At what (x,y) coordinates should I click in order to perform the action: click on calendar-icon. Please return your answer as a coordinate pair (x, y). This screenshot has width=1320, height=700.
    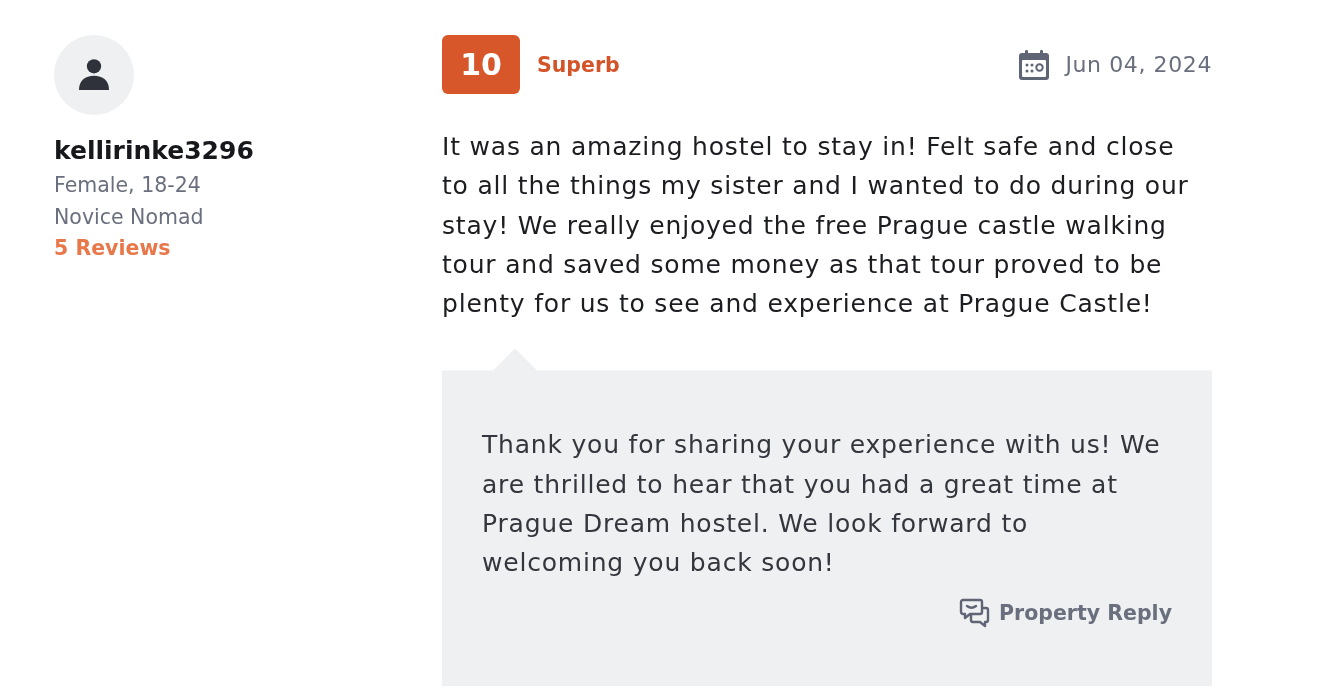
    Looking at the image, I should click on (1034, 64).